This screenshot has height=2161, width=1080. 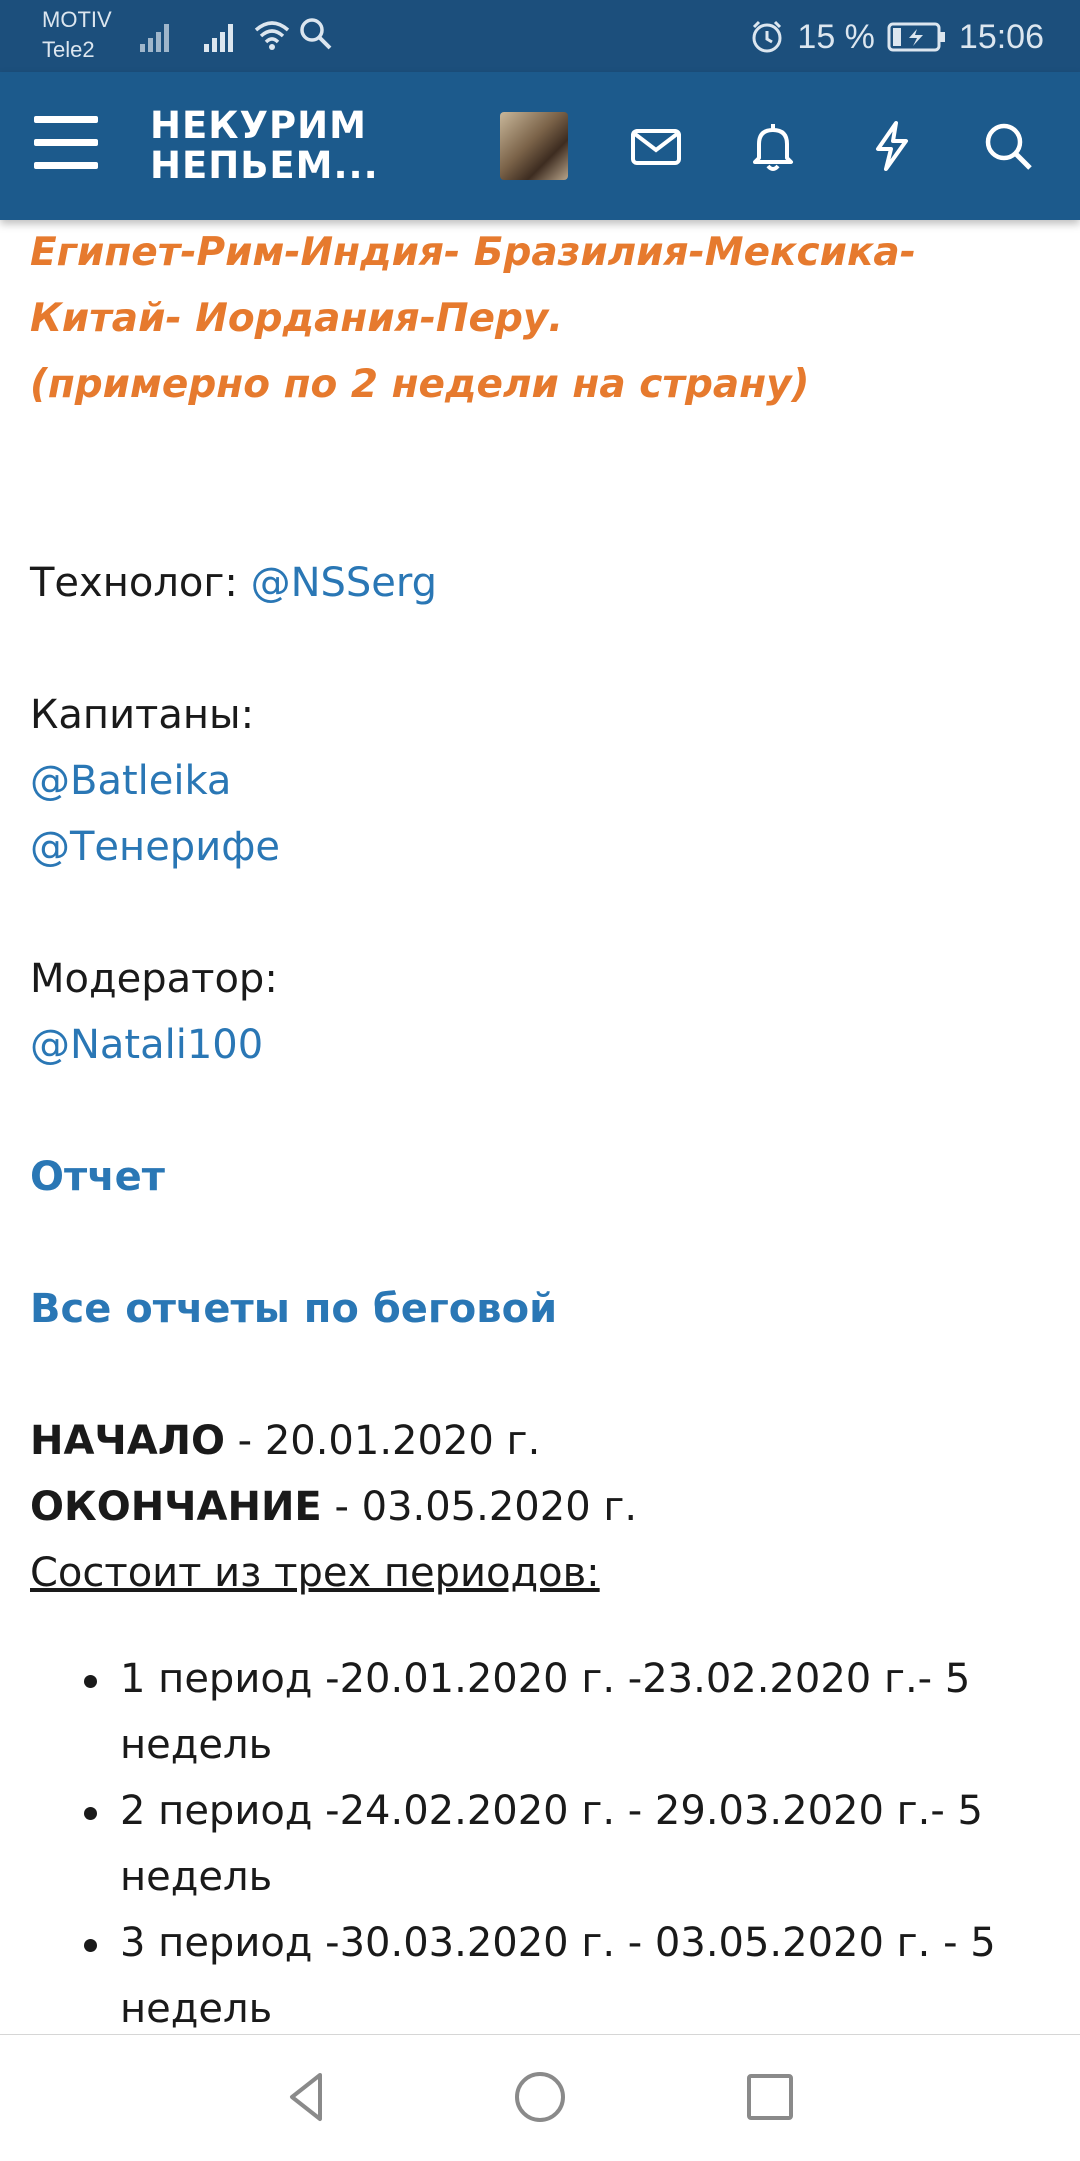 I want to click on start-value: - 20.01.2020 г., so click(x=382, y=1441).